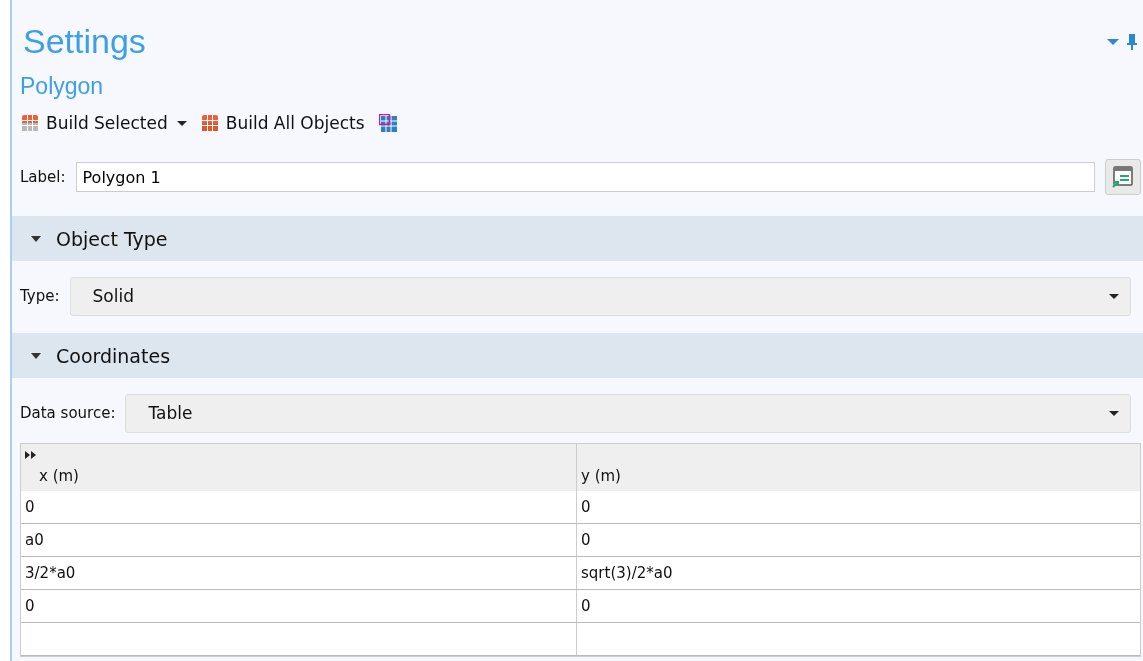 The width and height of the screenshot is (1143, 661). I want to click on field-label: Label:, so click(43, 177).